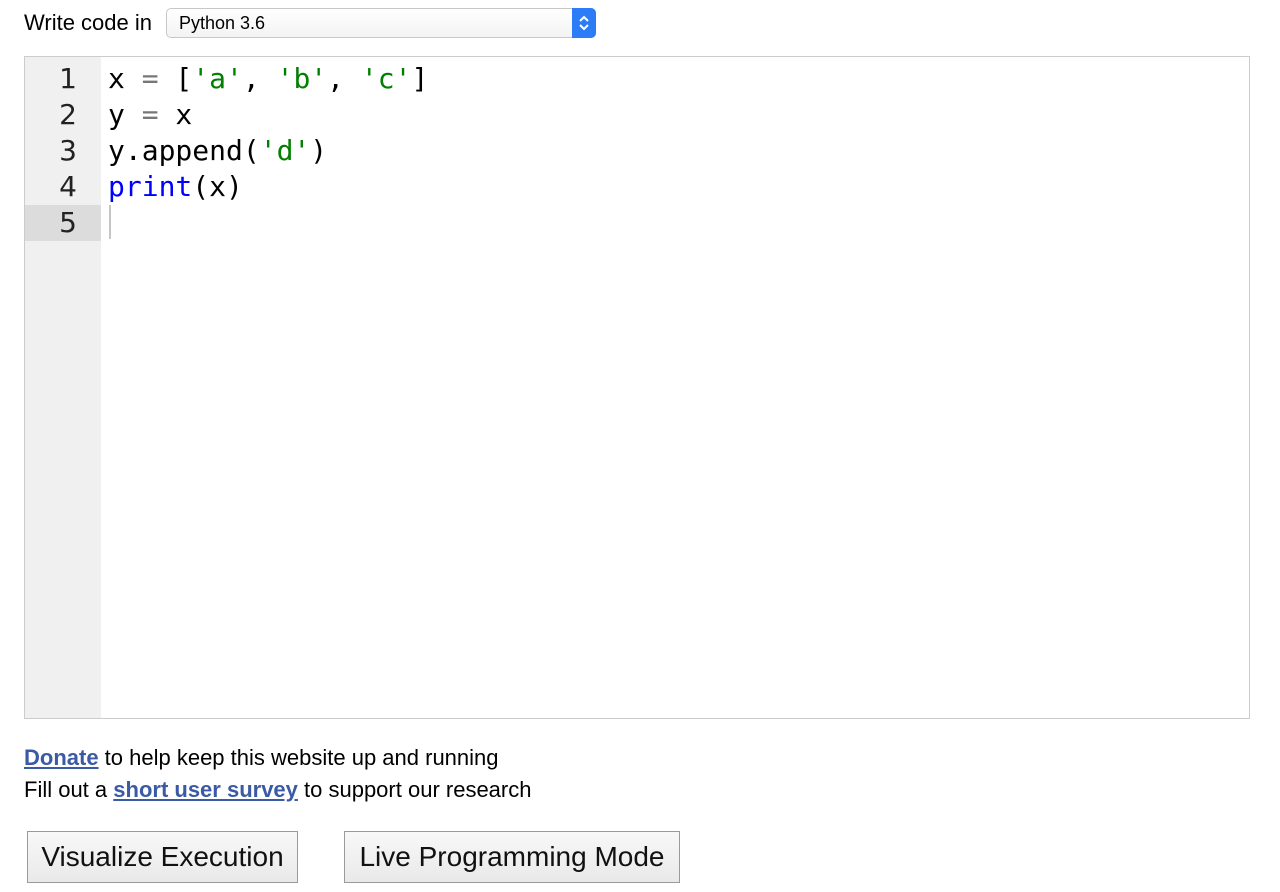  Describe the element at coordinates (302, 78) in the screenshot. I see `code-token: 'b'` at that location.